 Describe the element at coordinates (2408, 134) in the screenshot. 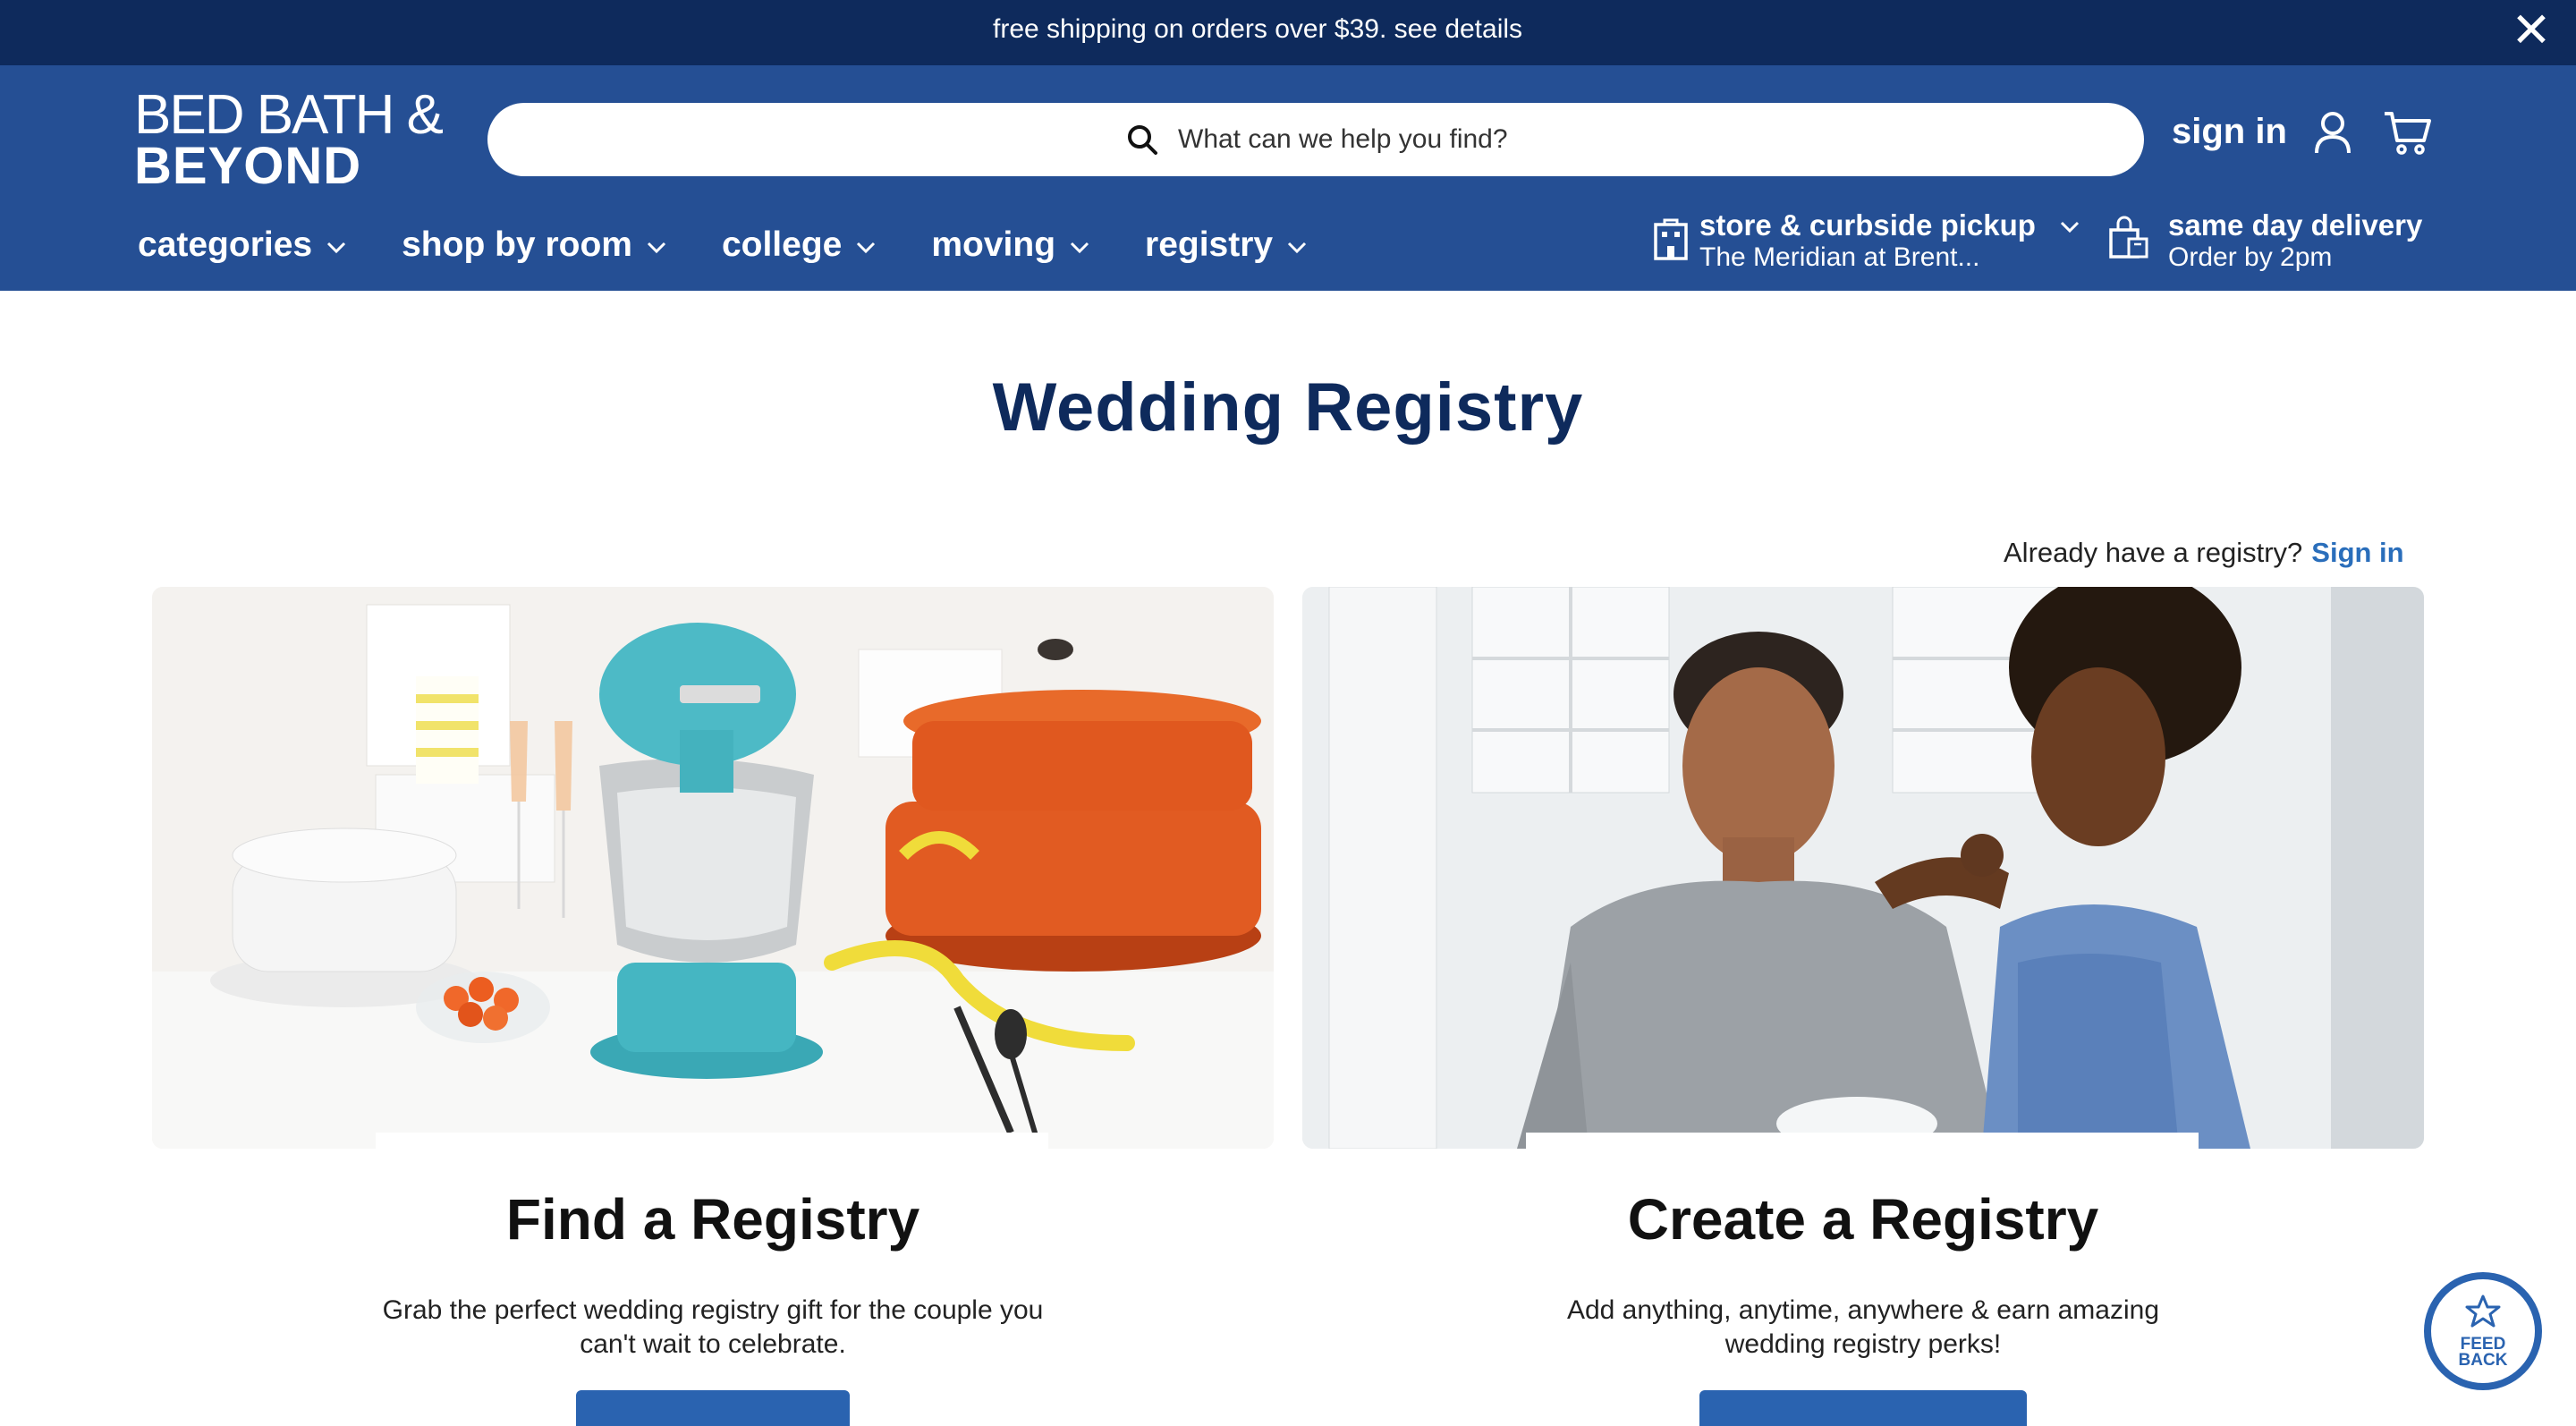

I see `cart-icon` at that location.